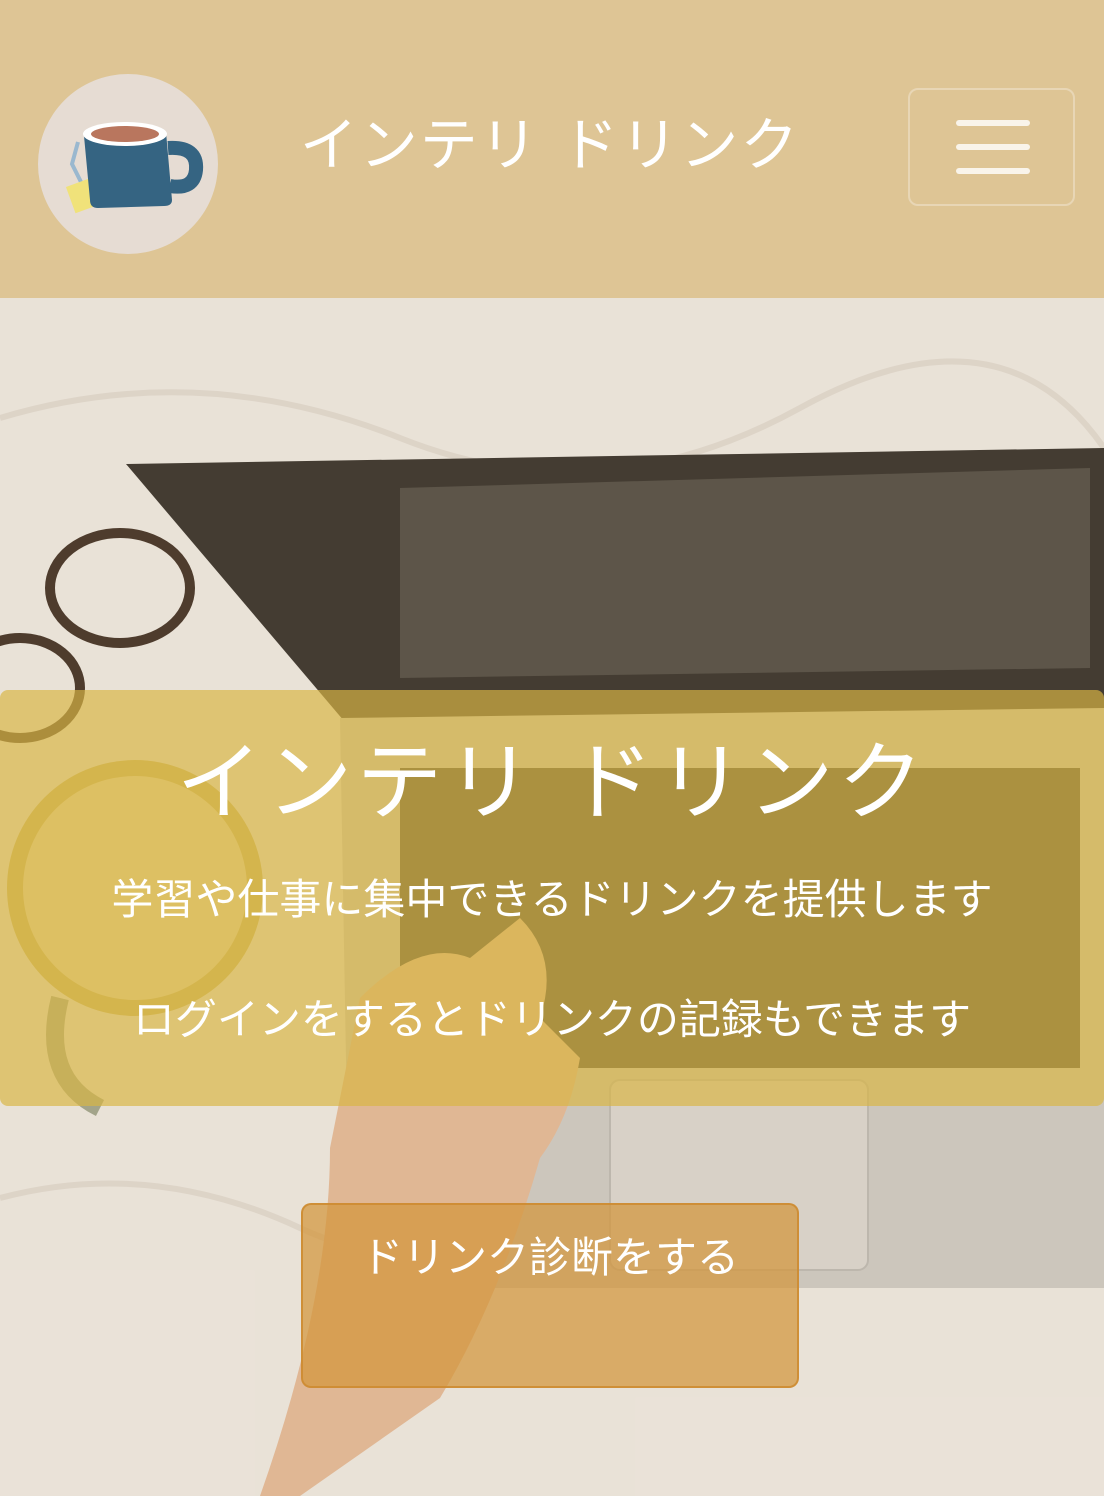 The height and width of the screenshot is (1496, 1104). I want to click on menu-bar-top, so click(993, 123).